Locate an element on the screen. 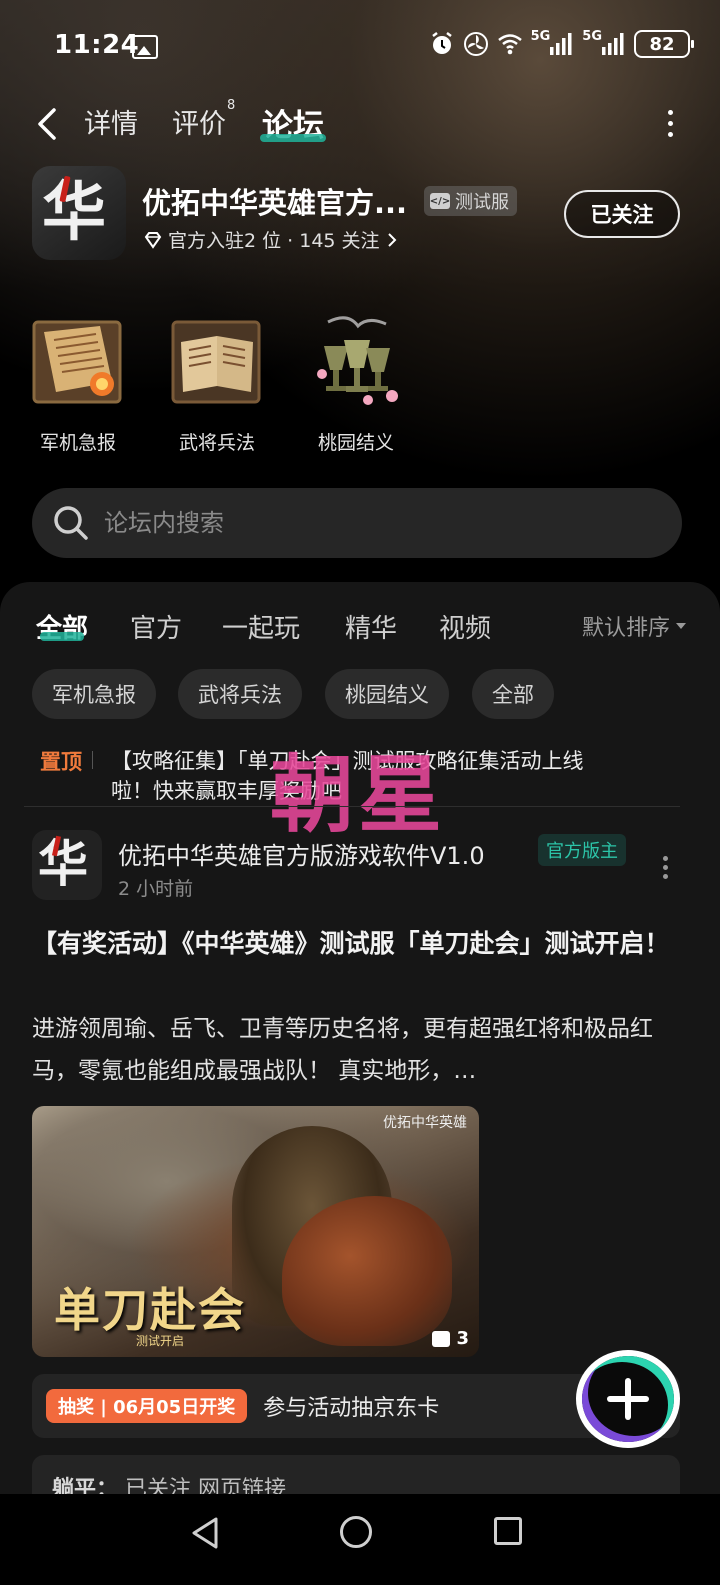  follow-button: 已关注 is located at coordinates (622, 214).